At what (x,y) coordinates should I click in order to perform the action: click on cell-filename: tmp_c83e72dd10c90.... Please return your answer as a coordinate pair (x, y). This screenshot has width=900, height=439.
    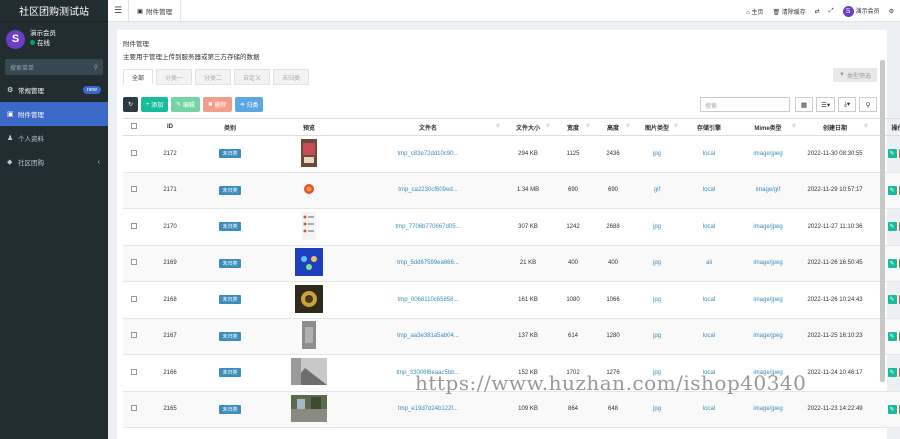
    Looking at the image, I should click on (428, 154).